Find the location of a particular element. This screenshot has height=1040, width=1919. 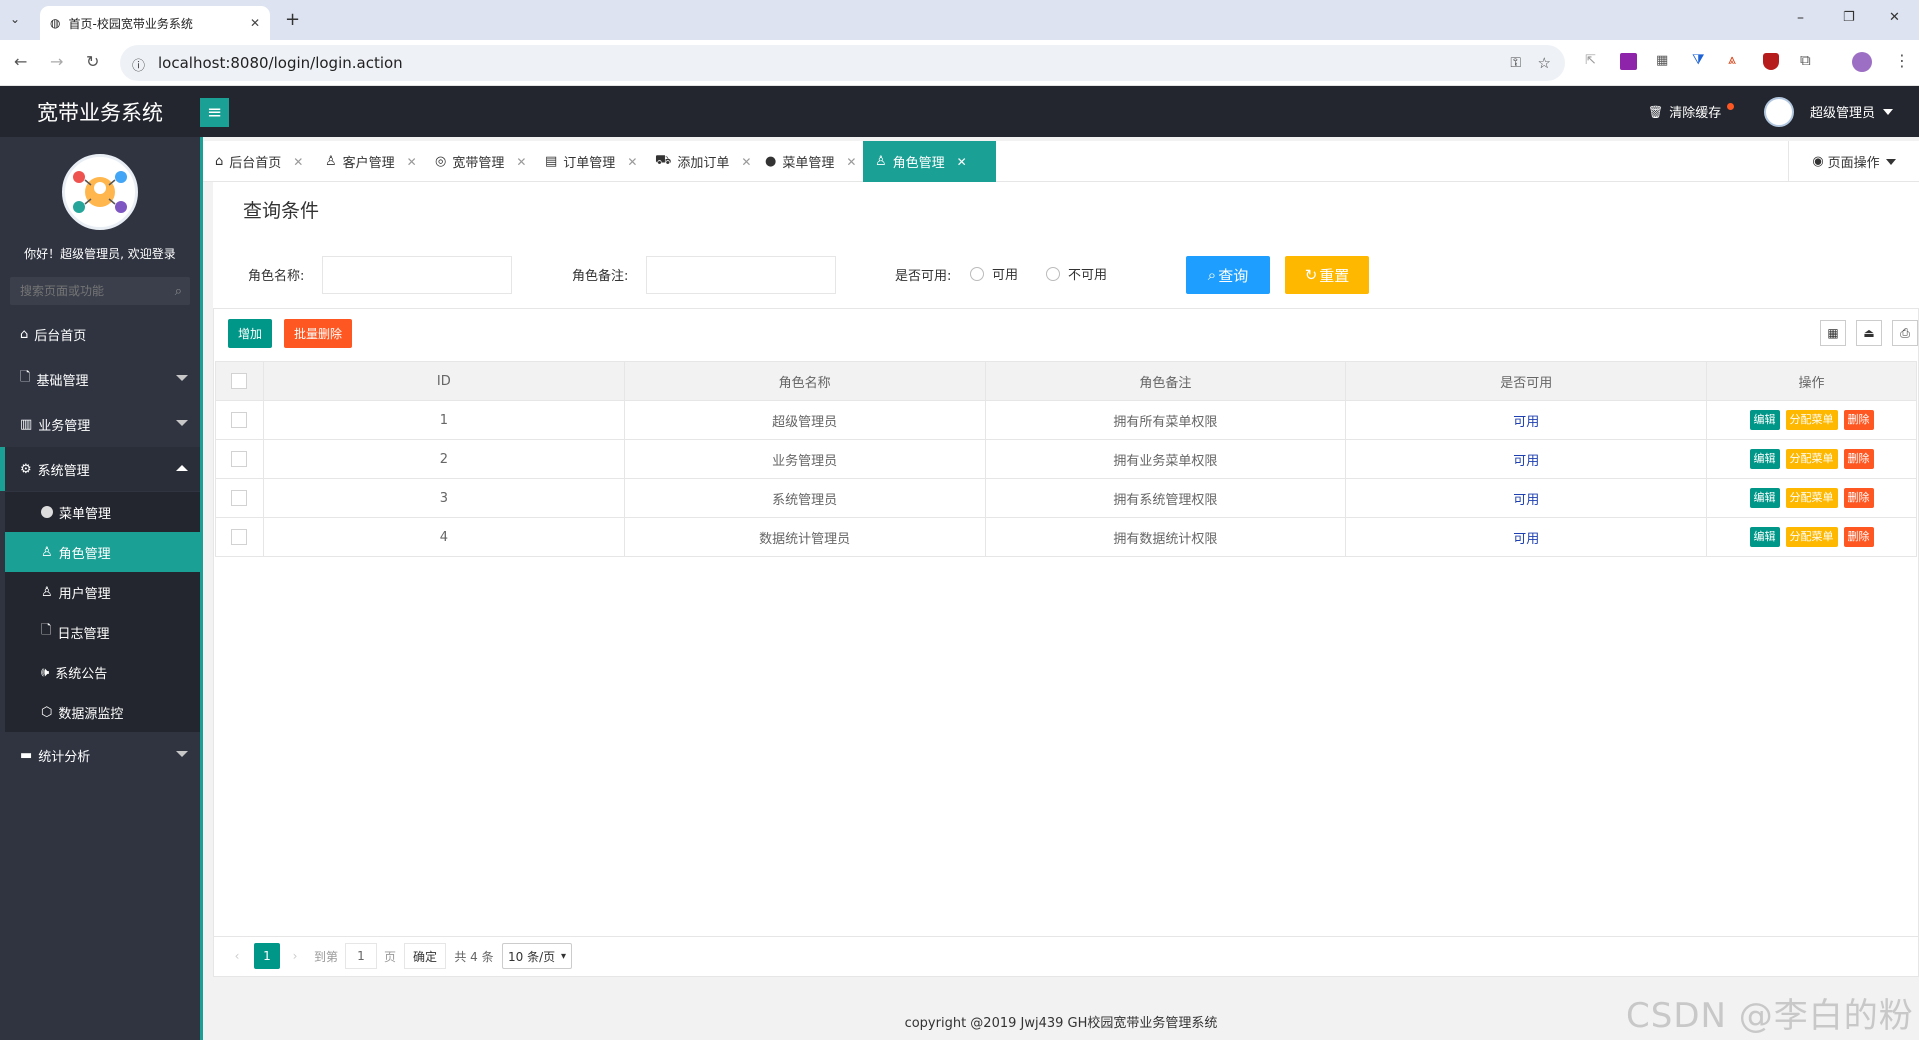

role-name-input is located at coordinates (417, 275).